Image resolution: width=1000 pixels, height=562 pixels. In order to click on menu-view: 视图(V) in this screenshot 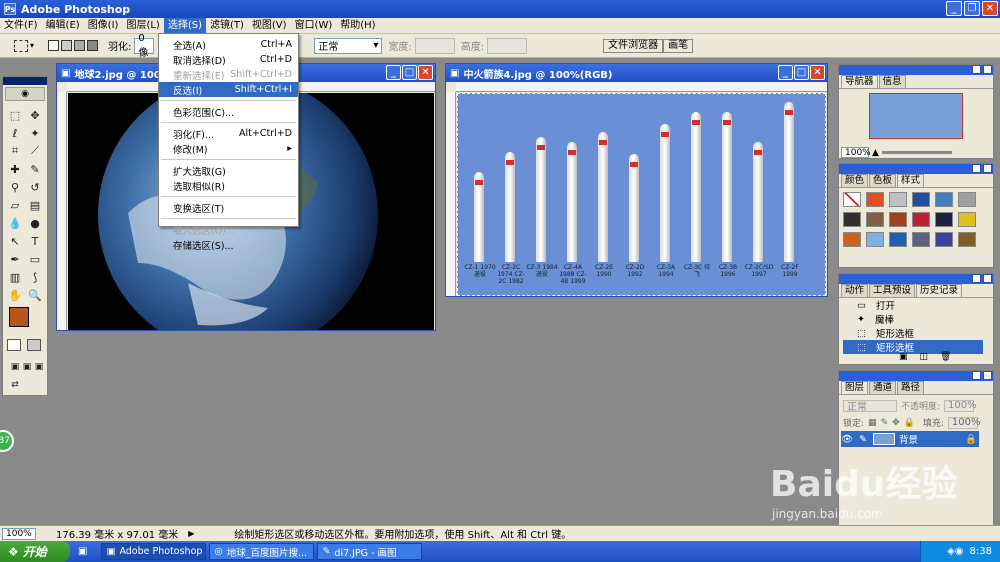, I will do `click(269, 26)`.